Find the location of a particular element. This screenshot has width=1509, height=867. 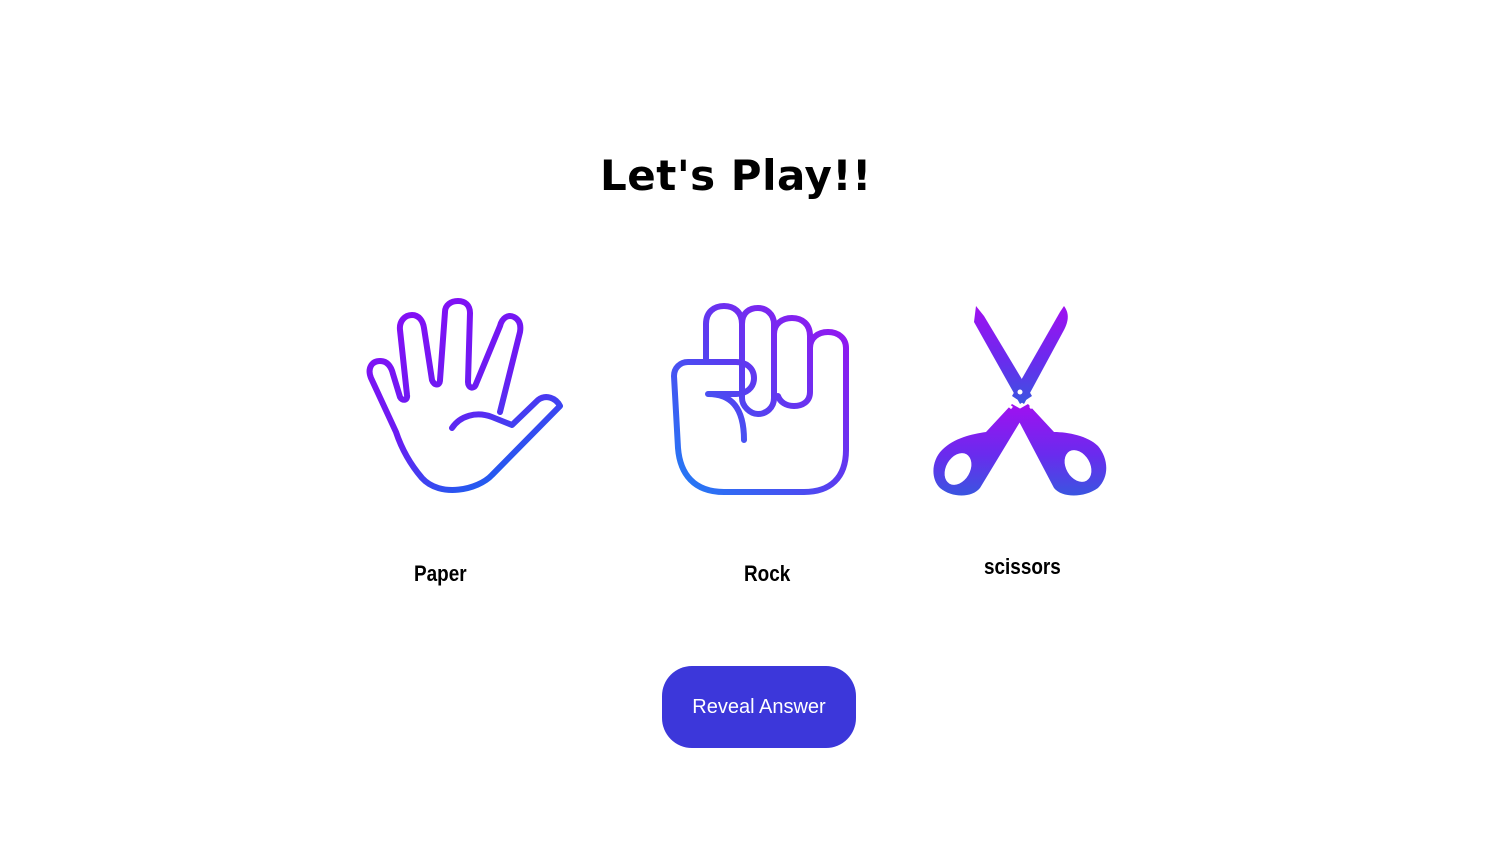

open-hand-icon is located at coordinates (464, 395).